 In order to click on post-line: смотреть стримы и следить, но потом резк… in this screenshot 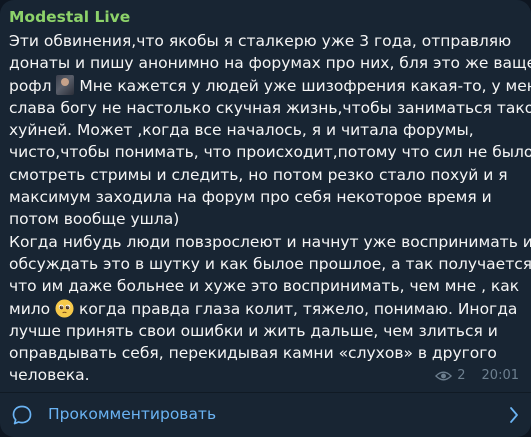, I will do `click(258, 174)`.